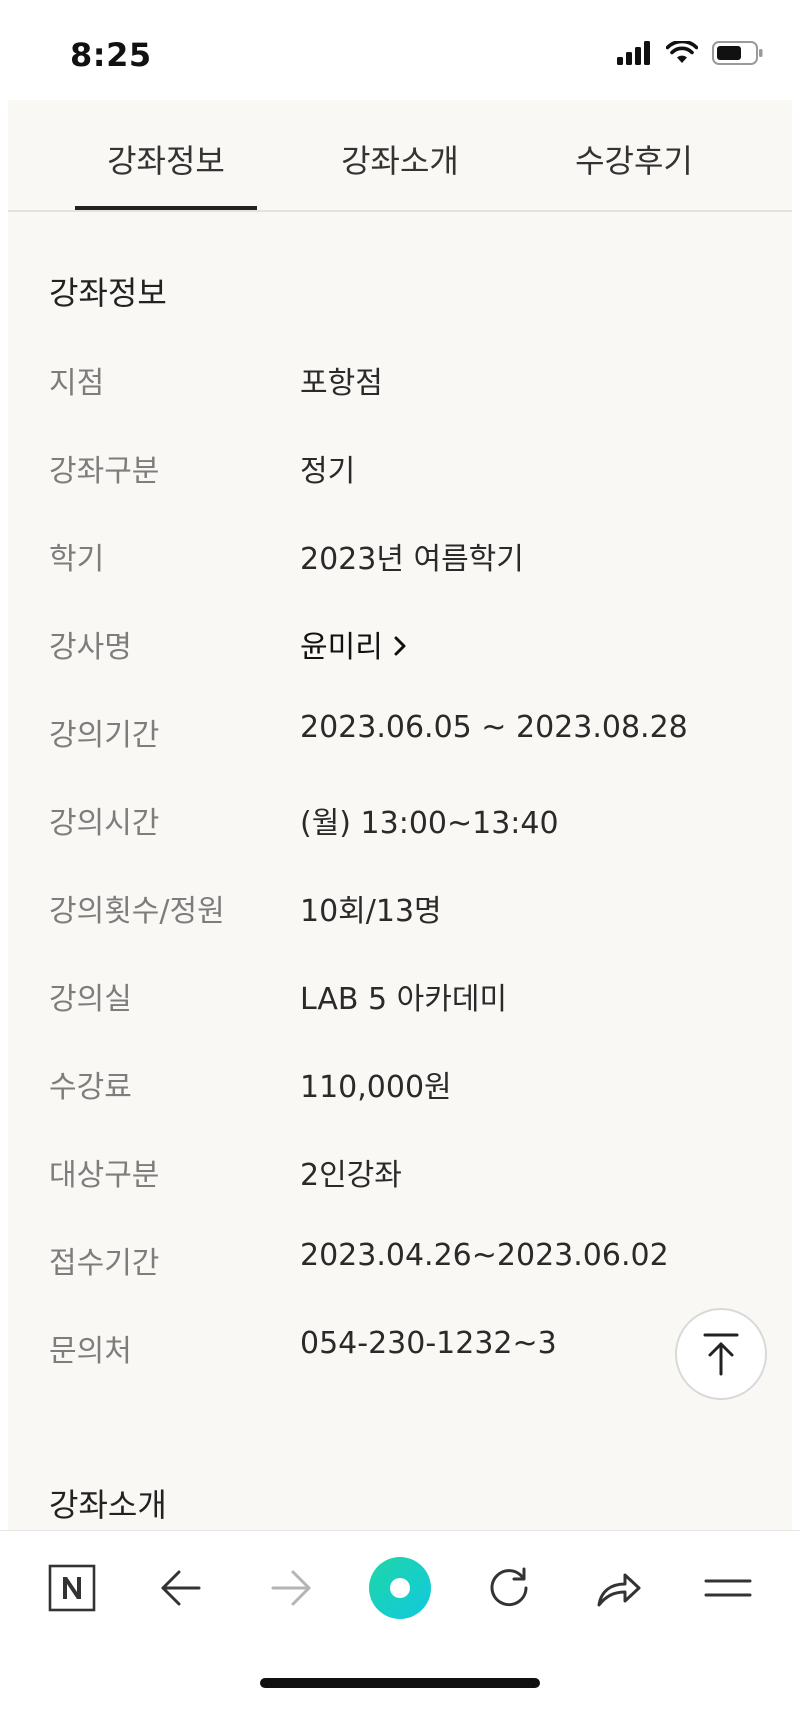 This screenshot has height=1715, width=800. What do you see at coordinates (166, 159) in the screenshot?
I see `tab-course-info: 강좌정보` at bounding box center [166, 159].